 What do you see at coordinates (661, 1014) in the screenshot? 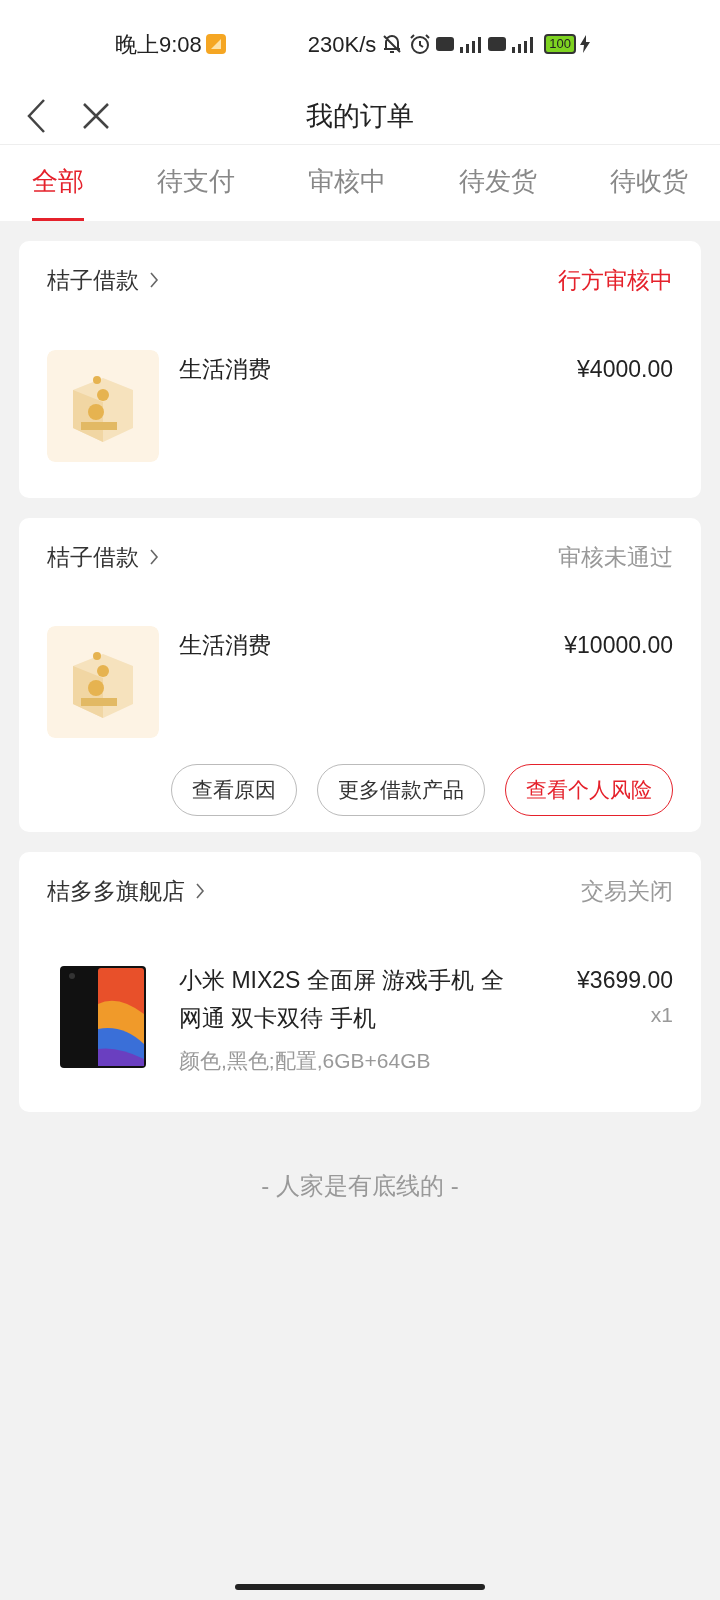
I see `item-quantity: x1` at bounding box center [661, 1014].